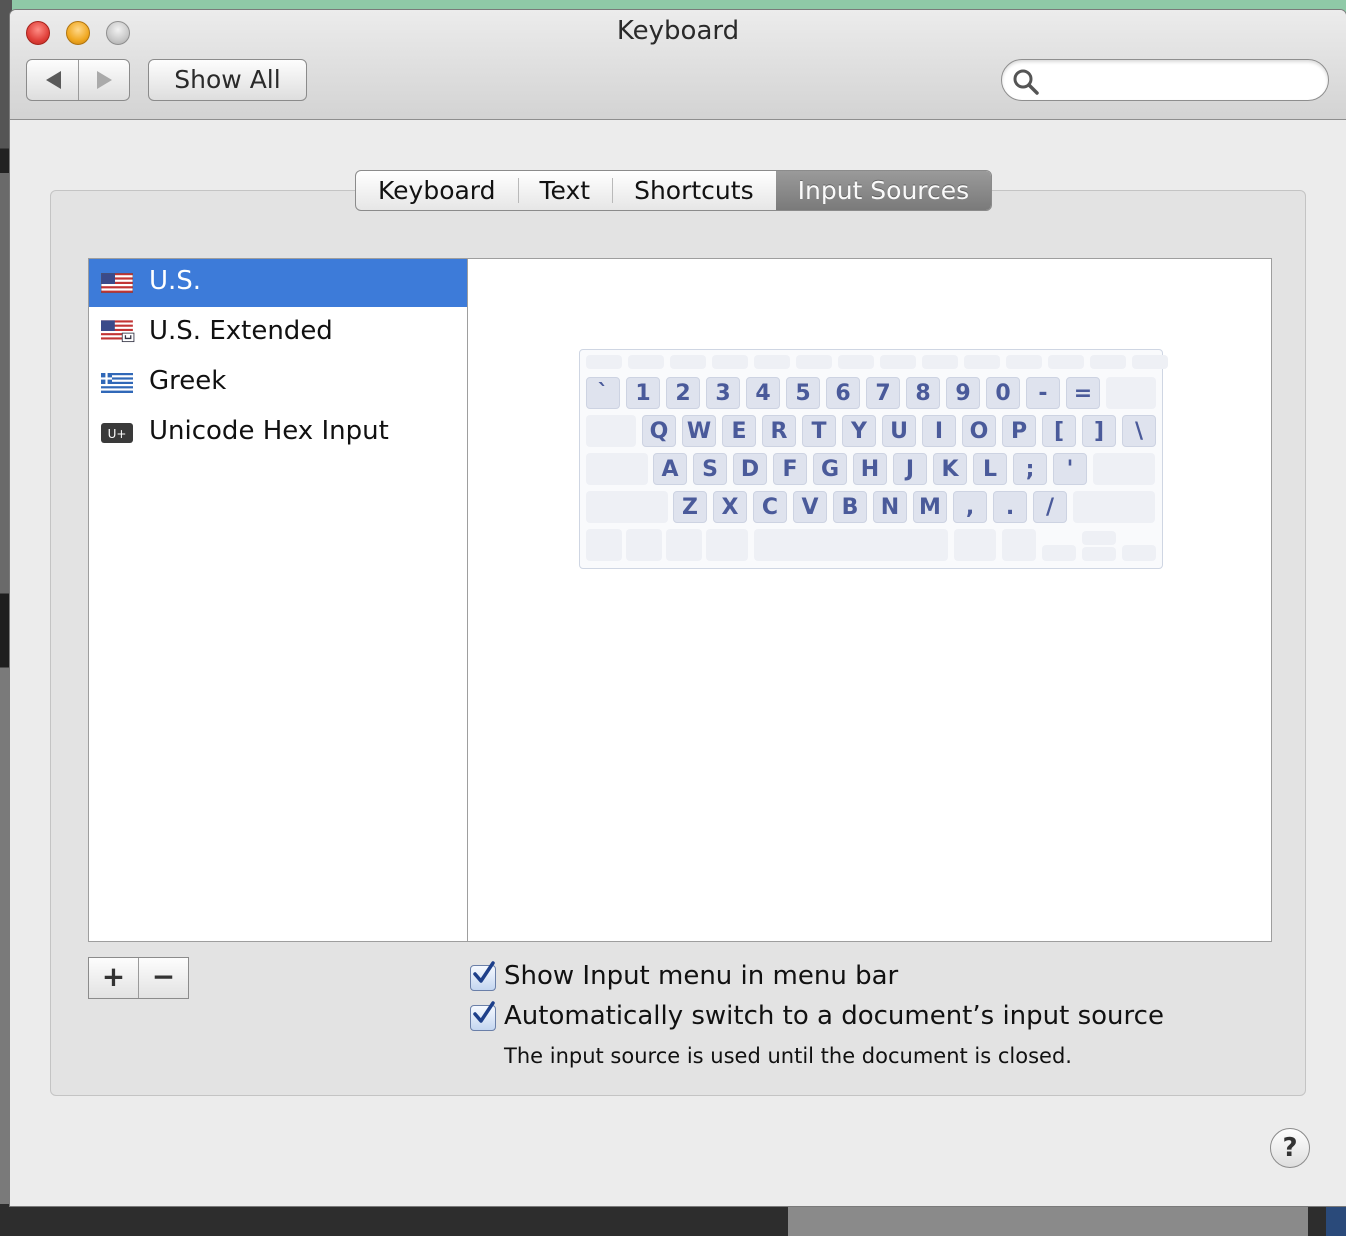 The height and width of the screenshot is (1236, 1346). I want to click on forward-button, so click(103, 80).